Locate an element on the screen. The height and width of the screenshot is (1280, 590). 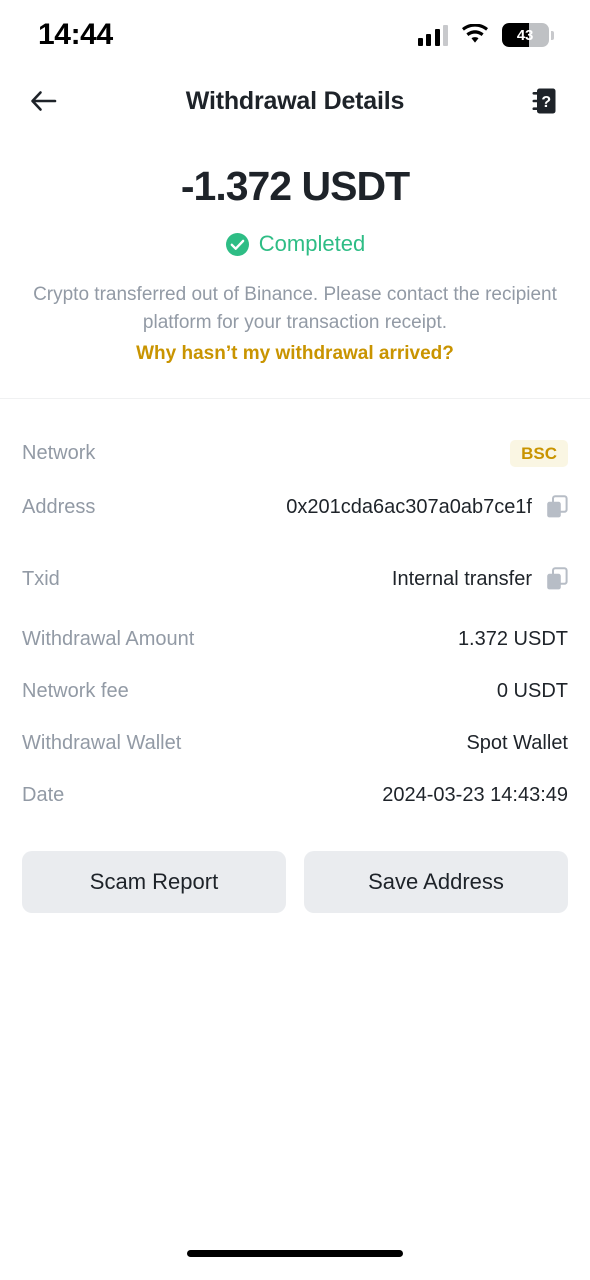
status-bar-indicators: 43 is located at coordinates (485, 35).